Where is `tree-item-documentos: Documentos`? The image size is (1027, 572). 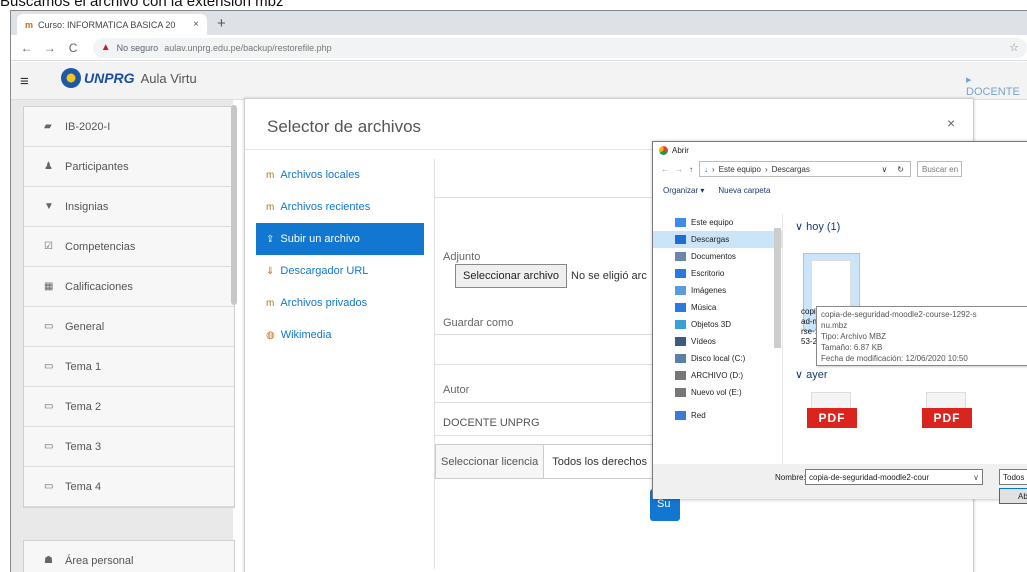
tree-item-documentos: Documentos is located at coordinates (717, 256).